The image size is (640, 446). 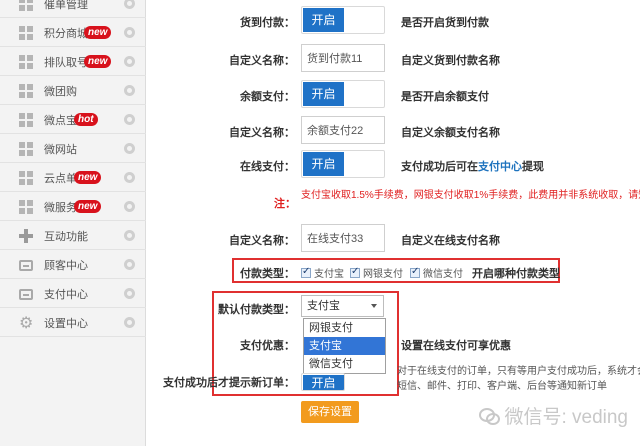 I want to click on online-name-input, so click(x=343, y=238).